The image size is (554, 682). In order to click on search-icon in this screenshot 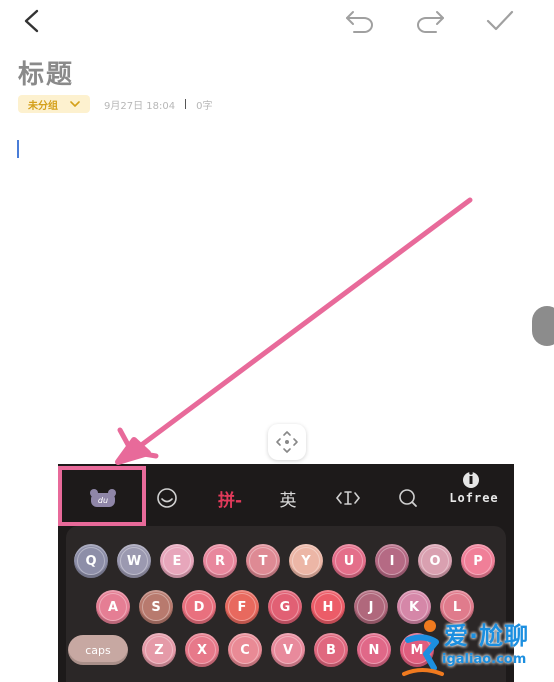, I will do `click(408, 498)`.